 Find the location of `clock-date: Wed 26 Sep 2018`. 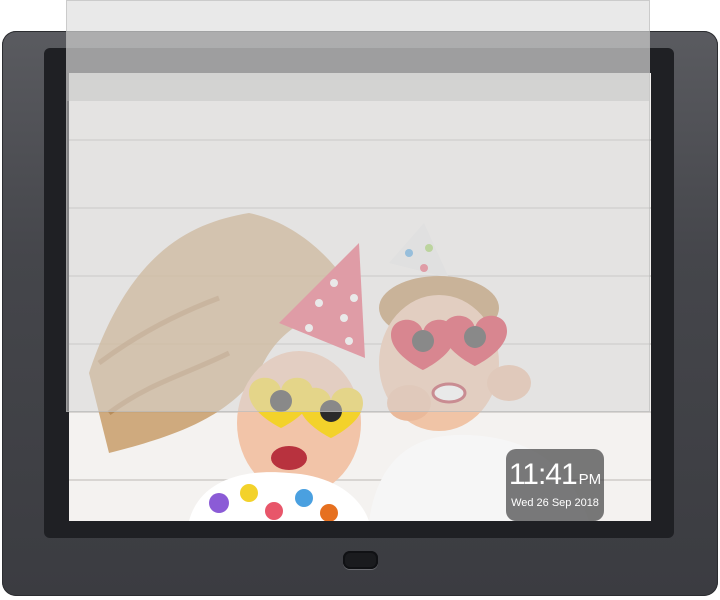

clock-date: Wed 26 Sep 2018 is located at coordinates (555, 503).